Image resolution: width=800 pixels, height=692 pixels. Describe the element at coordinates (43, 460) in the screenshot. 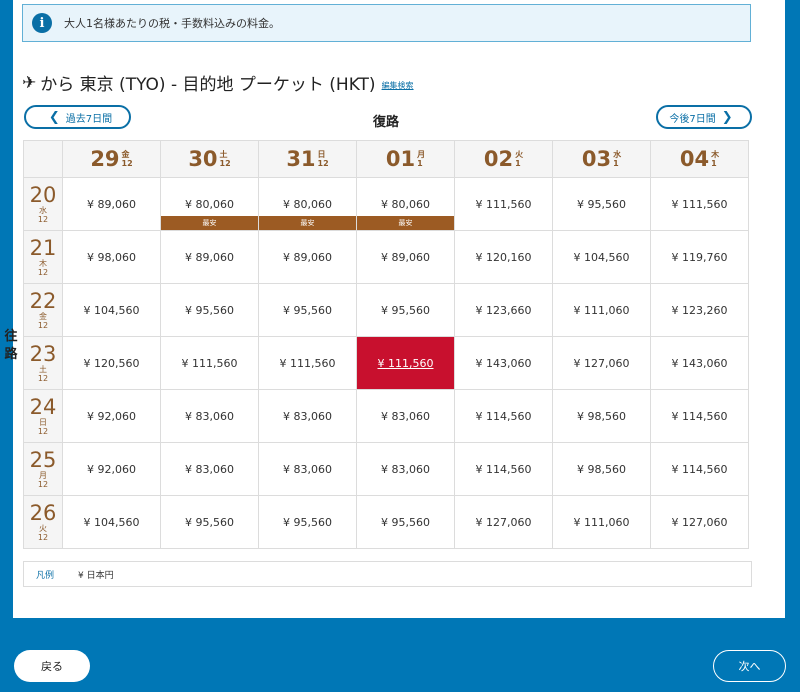

I see `outbound-day: 25` at that location.